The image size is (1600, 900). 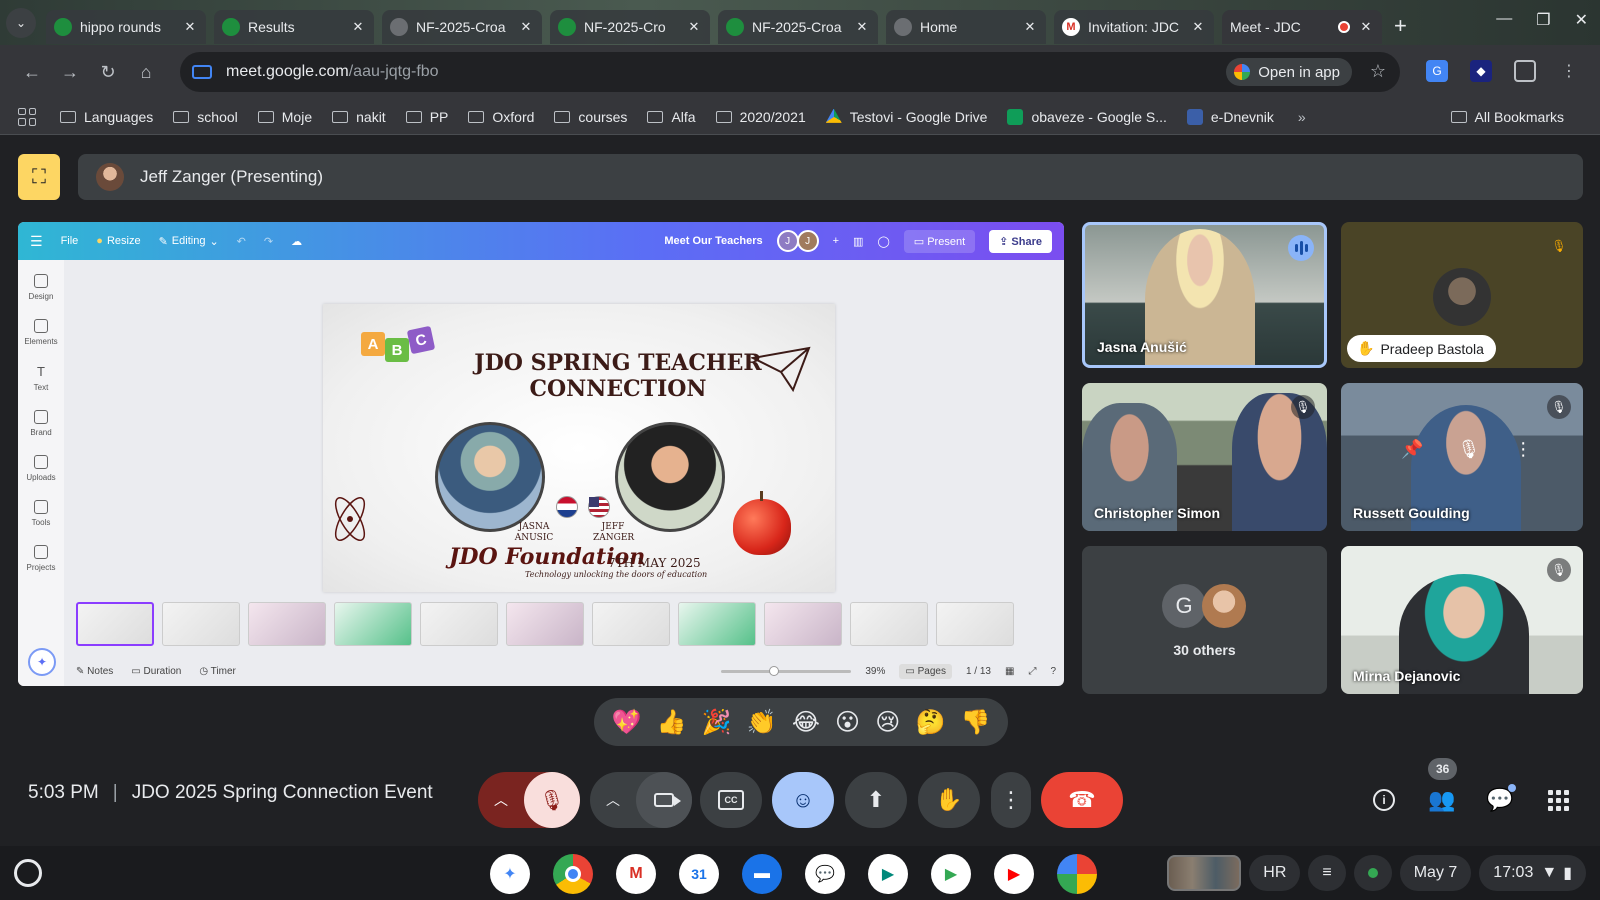 I want to click on back-arrow-icon: ←, so click(x=32, y=72).